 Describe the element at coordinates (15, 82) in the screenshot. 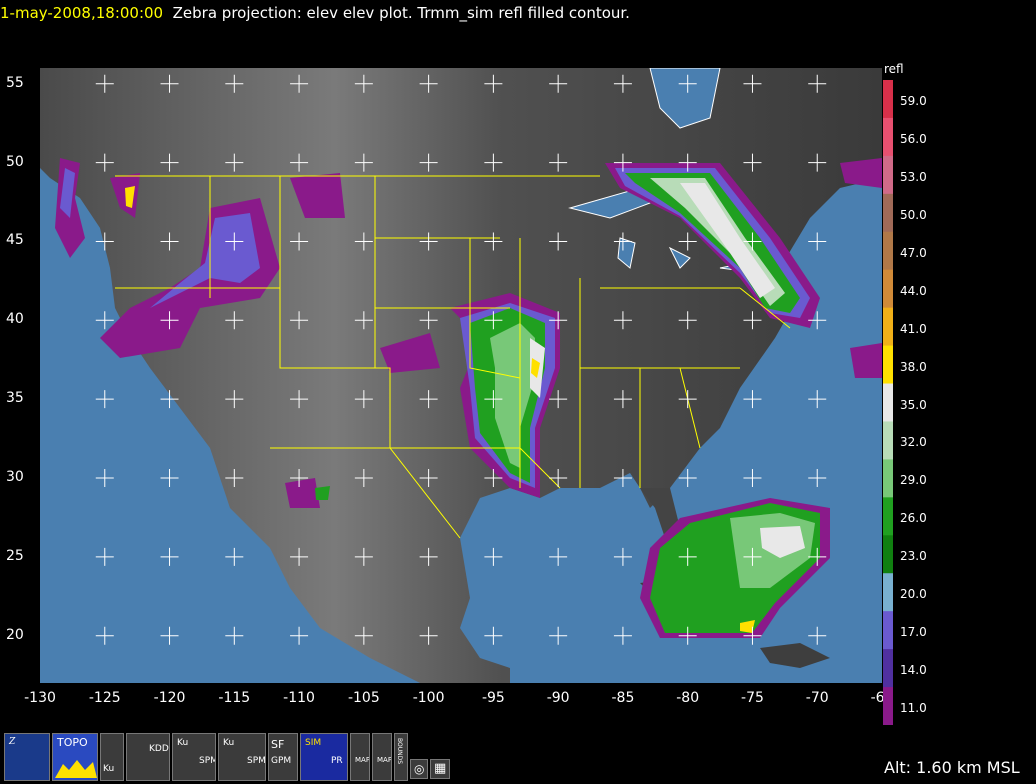

I see `lat-tick-label: 55` at that location.